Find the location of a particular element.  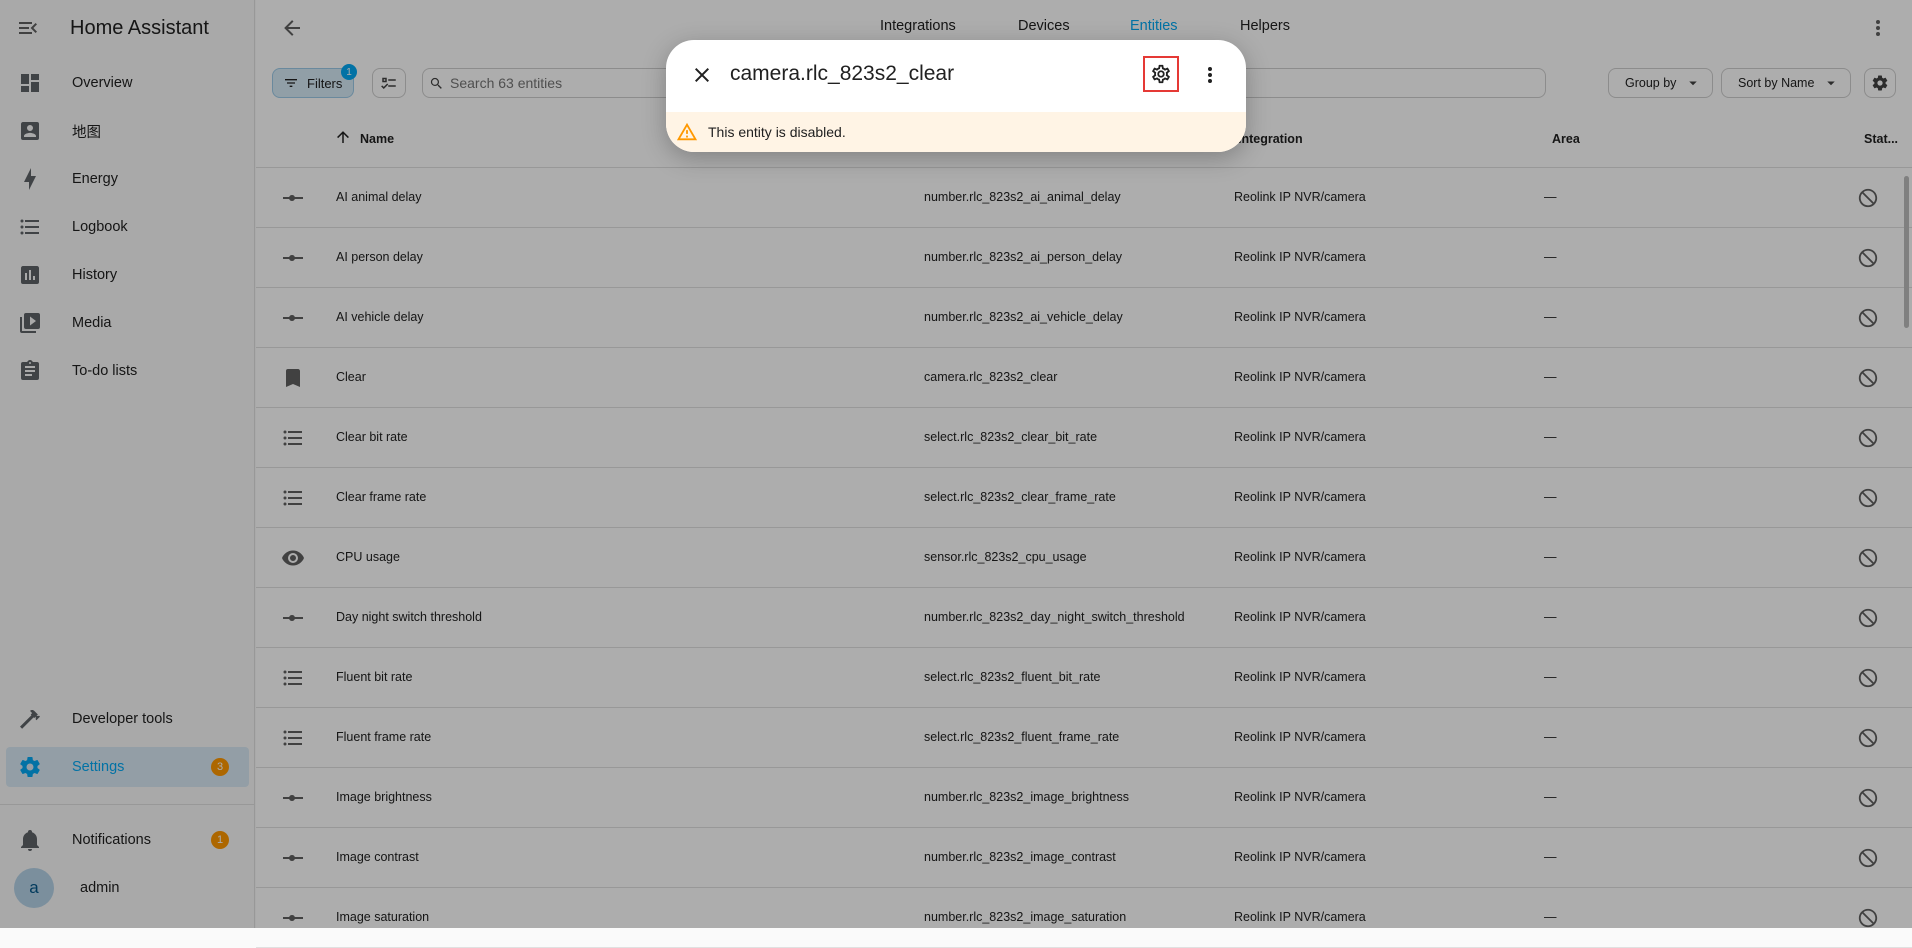

dots-vertical-icon is located at coordinates (1210, 75).